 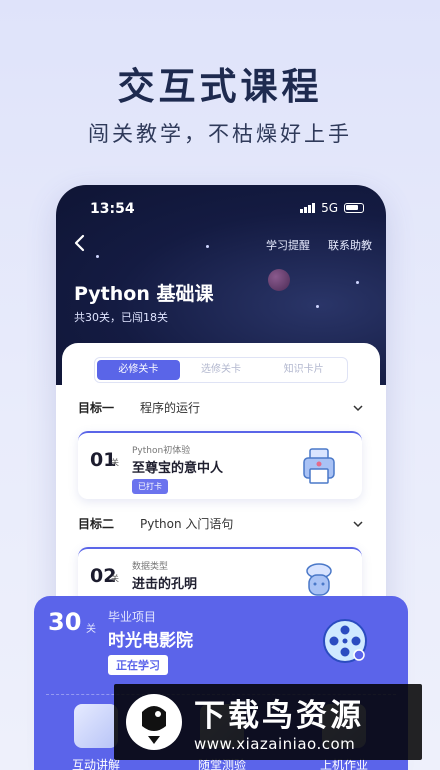 What do you see at coordinates (170, 408) in the screenshot?
I see `goal-name: 程序的运行` at bounding box center [170, 408].